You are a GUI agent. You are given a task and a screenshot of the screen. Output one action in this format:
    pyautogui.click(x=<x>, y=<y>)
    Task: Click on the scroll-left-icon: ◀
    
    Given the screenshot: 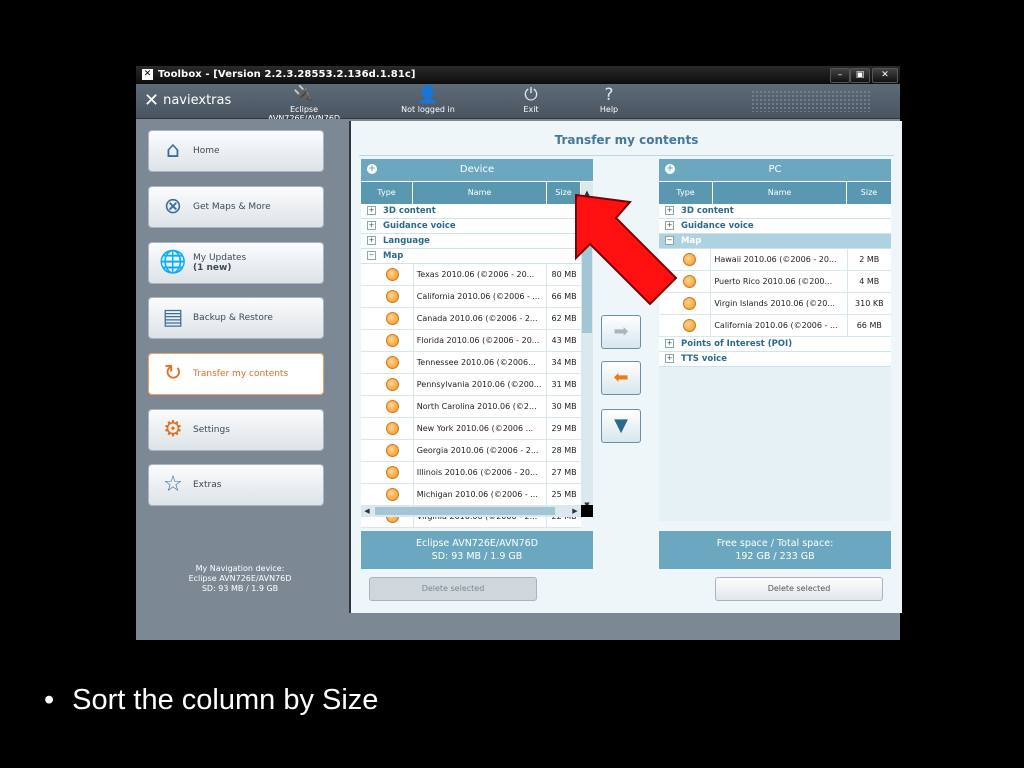 What is the action you would take?
    pyautogui.click(x=367, y=511)
    